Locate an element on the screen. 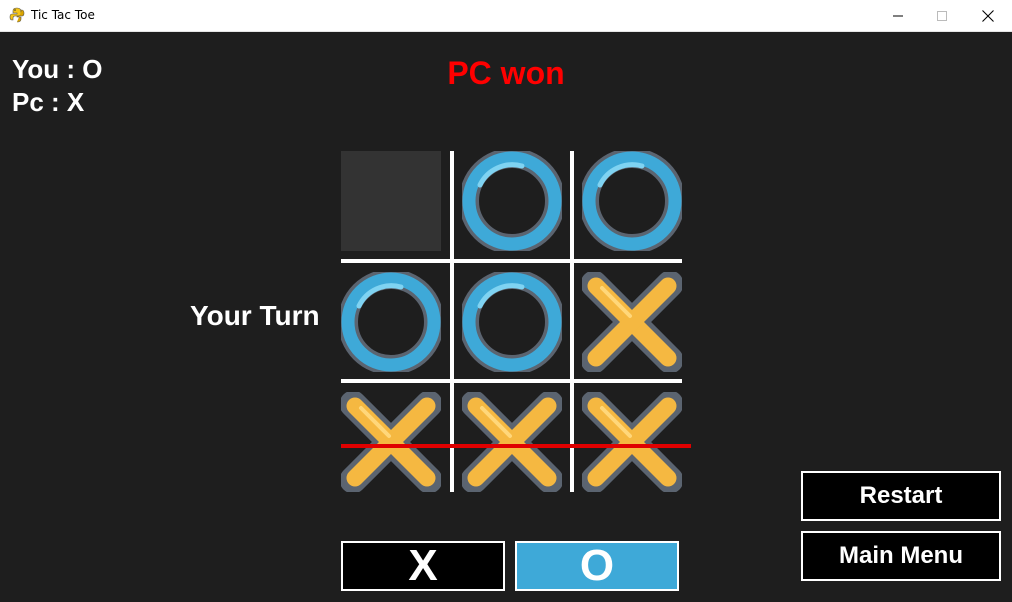 The height and width of the screenshot is (602, 1012). main-menu-button: Main Menu is located at coordinates (901, 556).